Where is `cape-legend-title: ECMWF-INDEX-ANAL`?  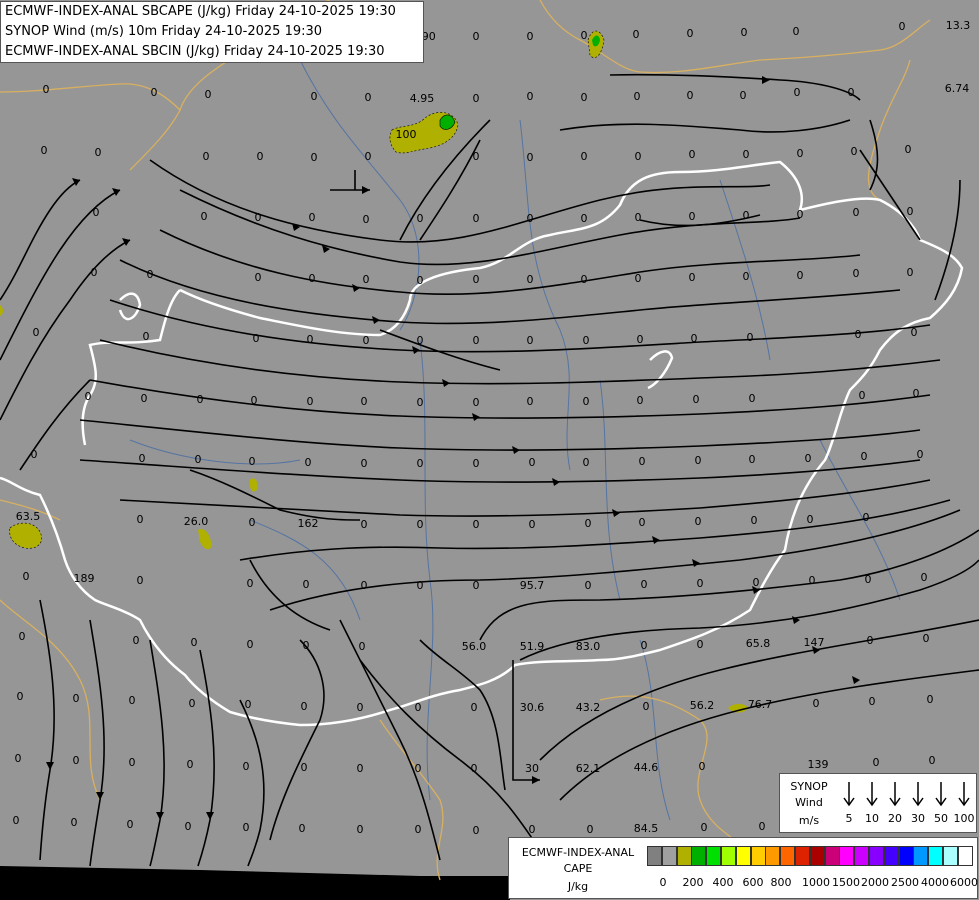
cape-legend-title: ECMWF-INDEX-ANAL is located at coordinates (578, 852).